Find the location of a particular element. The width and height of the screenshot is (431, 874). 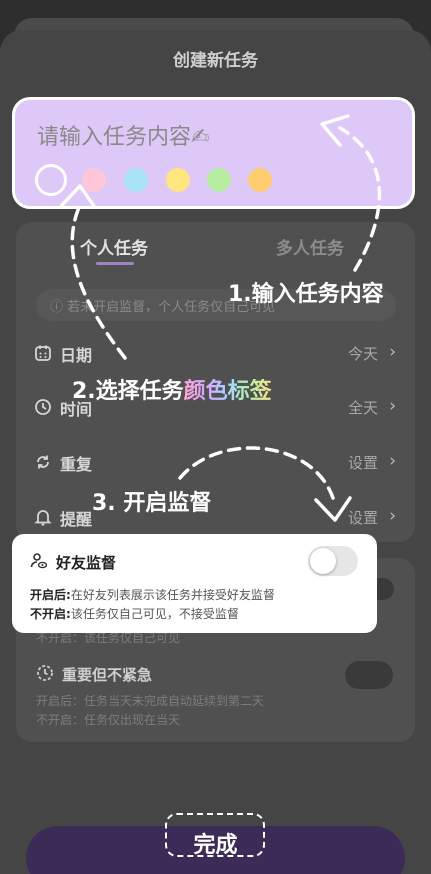

on-text: 在好友列表展示该任务并接受好友监督 is located at coordinates (172, 595).